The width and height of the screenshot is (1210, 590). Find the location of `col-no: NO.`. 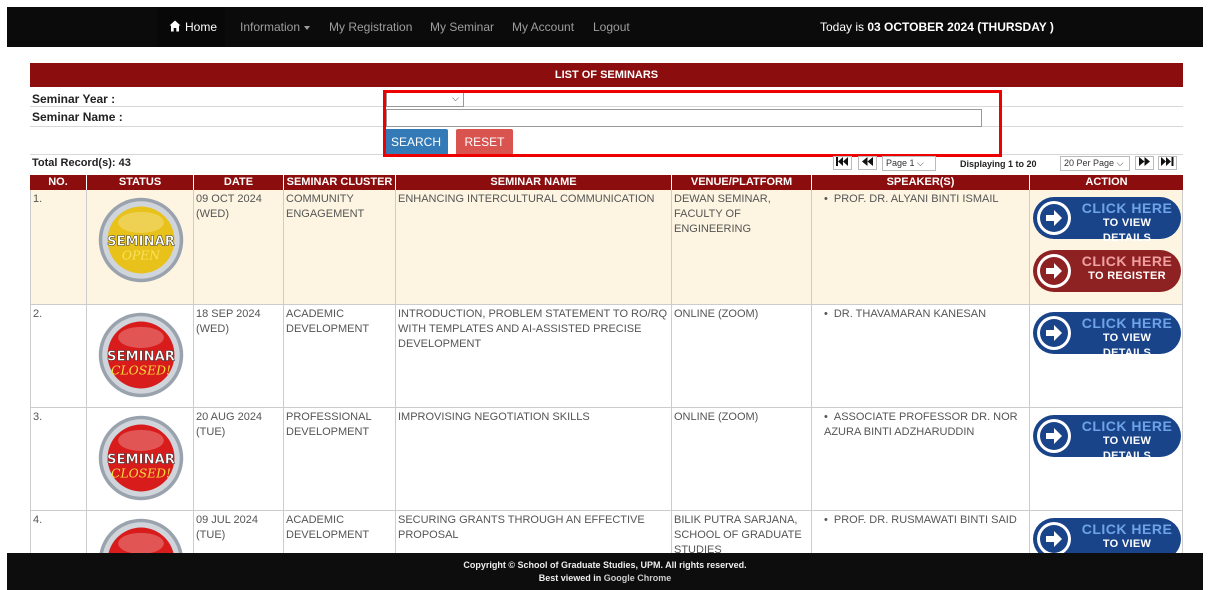

col-no: NO. is located at coordinates (58, 182).